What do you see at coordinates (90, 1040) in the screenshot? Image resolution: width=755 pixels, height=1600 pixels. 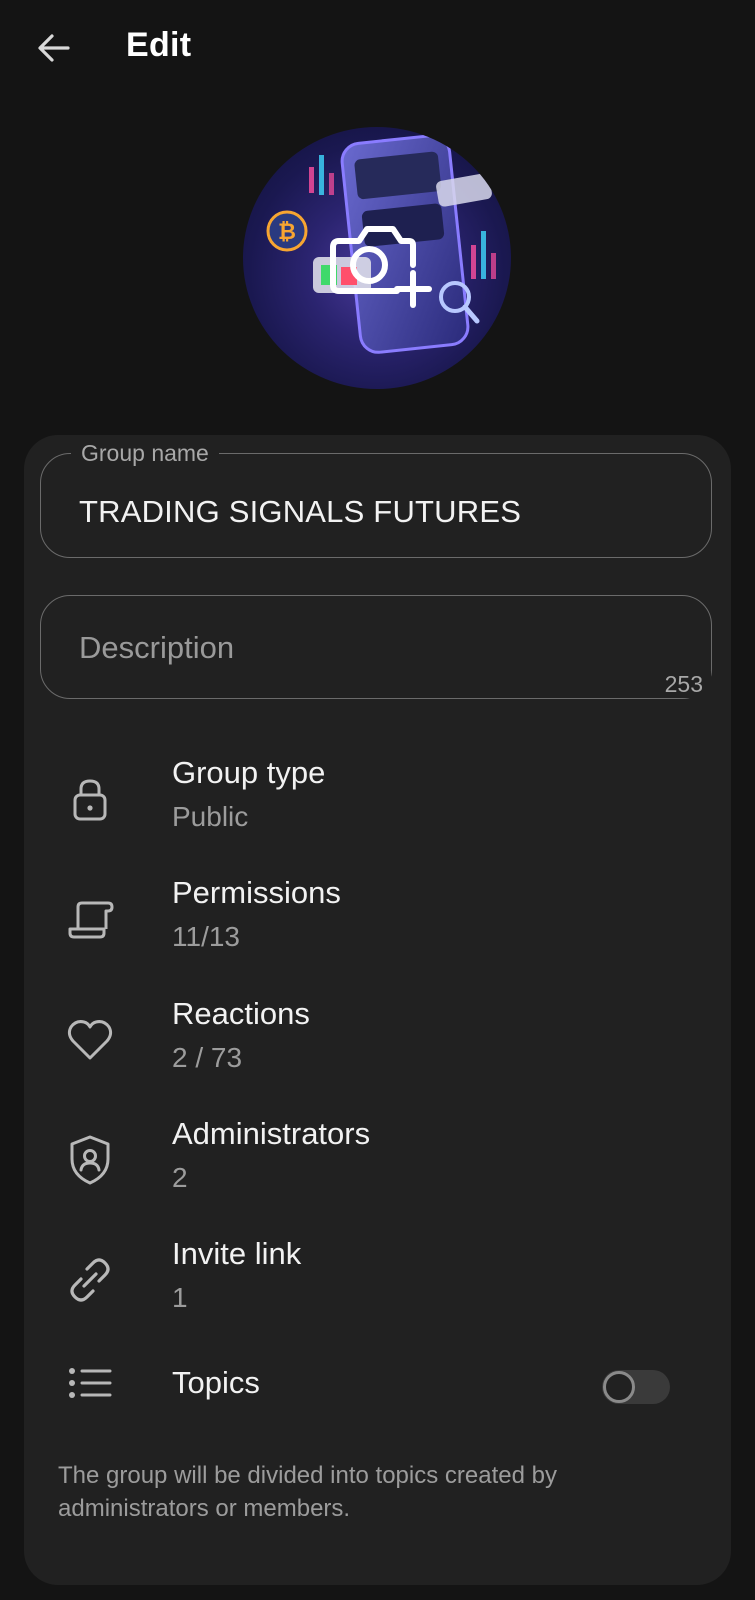 I see `heart-icon` at bounding box center [90, 1040].